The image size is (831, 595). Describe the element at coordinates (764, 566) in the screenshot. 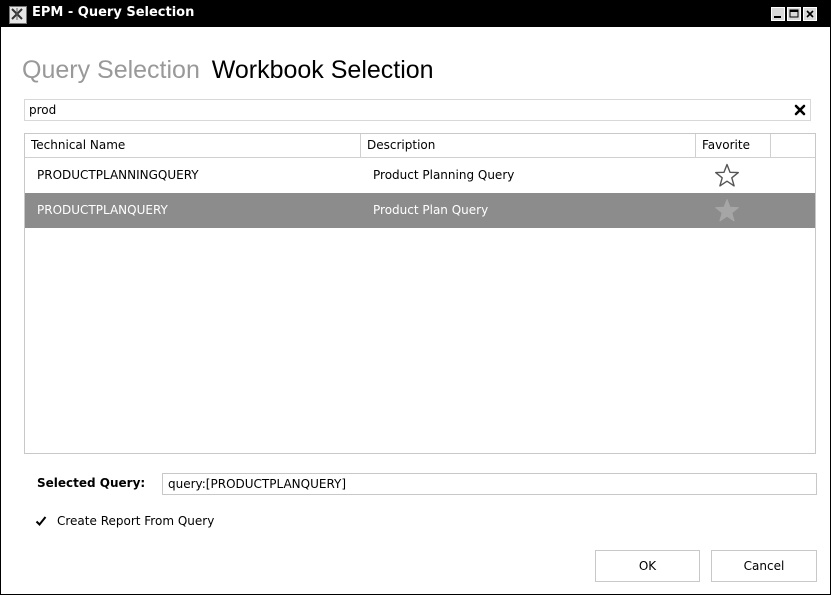

I see `cancel-button: Cancel` at that location.